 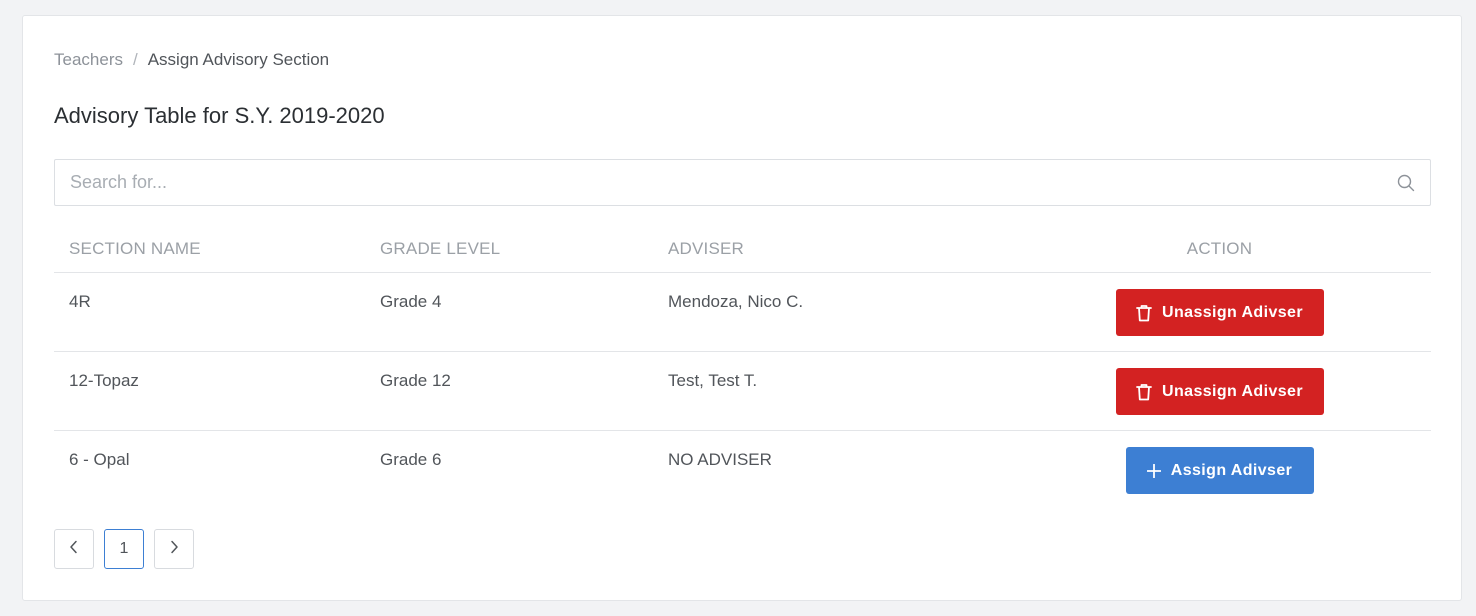 I want to click on button-label: Assign Adivser, so click(x=1231, y=470).